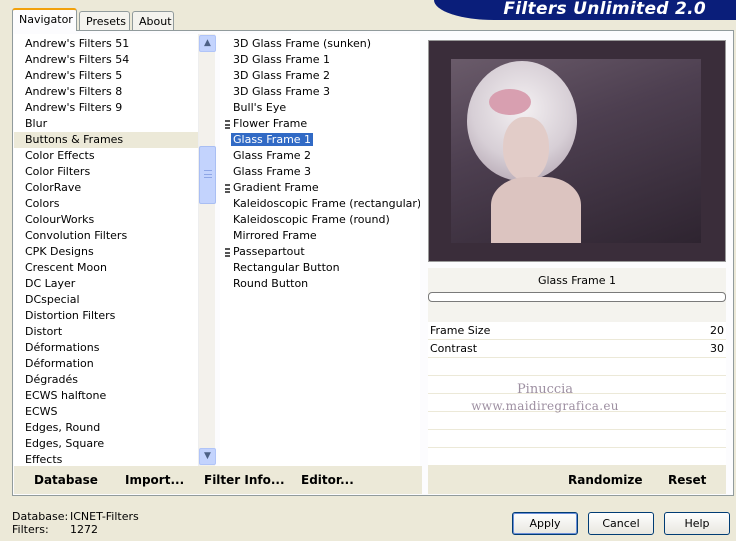  I want to click on filter-item: Glass Frame 2, so click(320, 156).